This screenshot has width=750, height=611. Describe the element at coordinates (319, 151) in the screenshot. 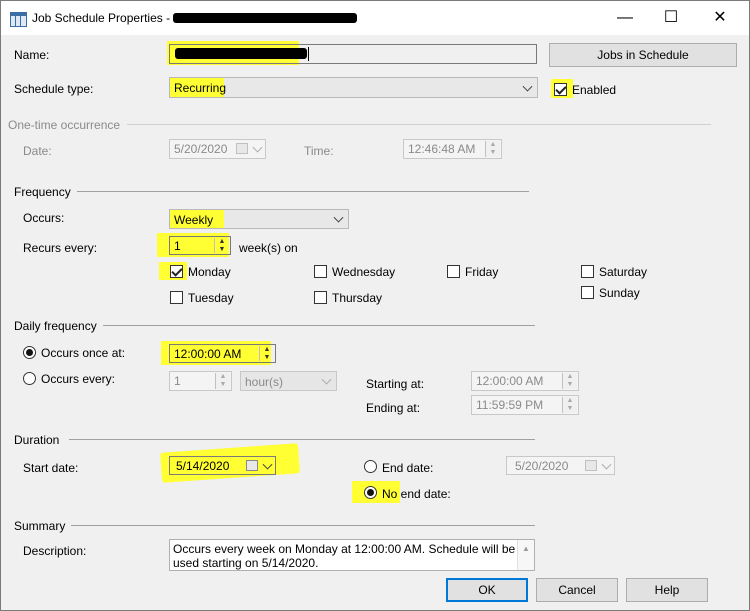

I see `one-time-time-label: Time:` at that location.